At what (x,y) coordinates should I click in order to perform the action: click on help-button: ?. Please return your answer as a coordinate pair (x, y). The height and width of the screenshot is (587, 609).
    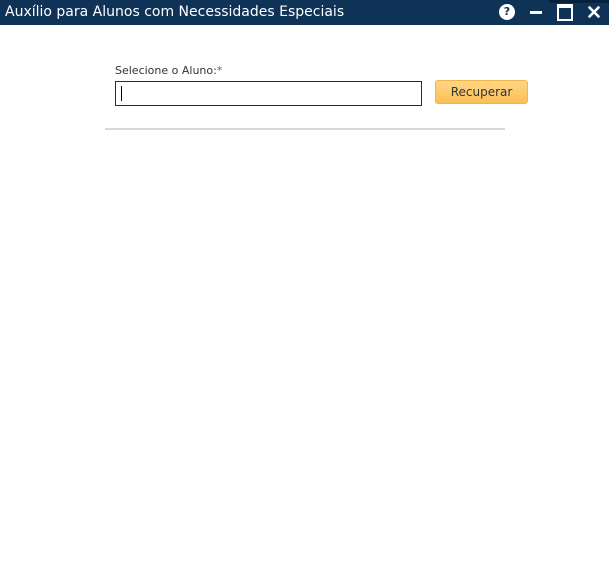
    Looking at the image, I should click on (507, 12).